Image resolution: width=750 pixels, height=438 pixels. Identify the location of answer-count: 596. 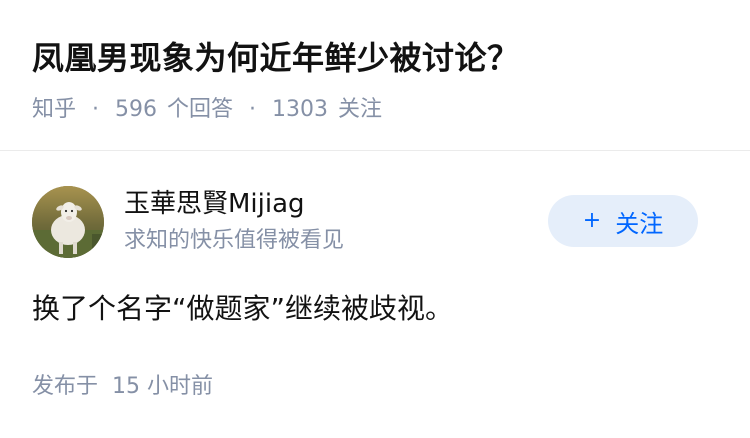
(136, 109).